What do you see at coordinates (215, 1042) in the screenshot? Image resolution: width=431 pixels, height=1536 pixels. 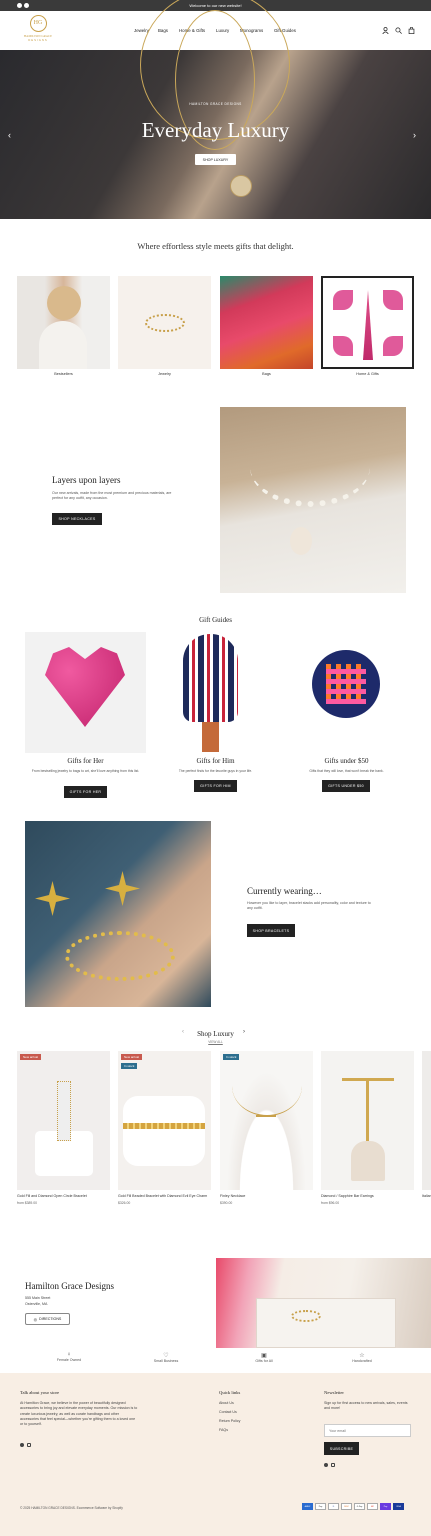 I see `view-all-link: VIEW ALL` at bounding box center [215, 1042].